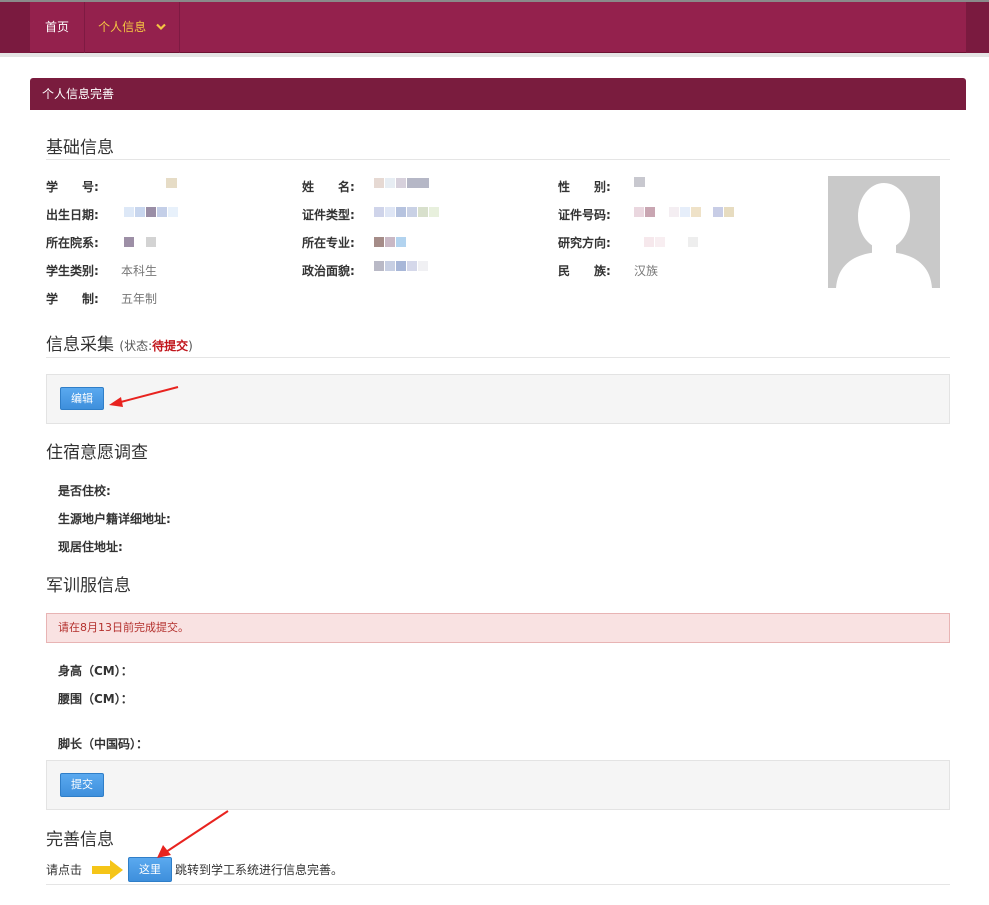  I want to click on student-id-value, so click(172, 183).